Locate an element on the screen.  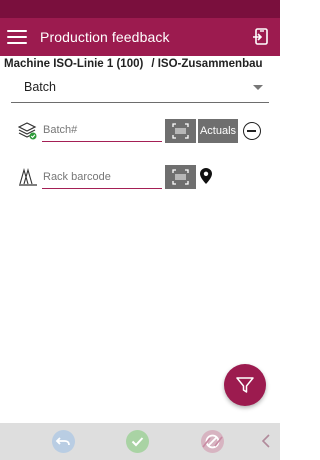
actuals-button: Actuals is located at coordinates (218, 131).